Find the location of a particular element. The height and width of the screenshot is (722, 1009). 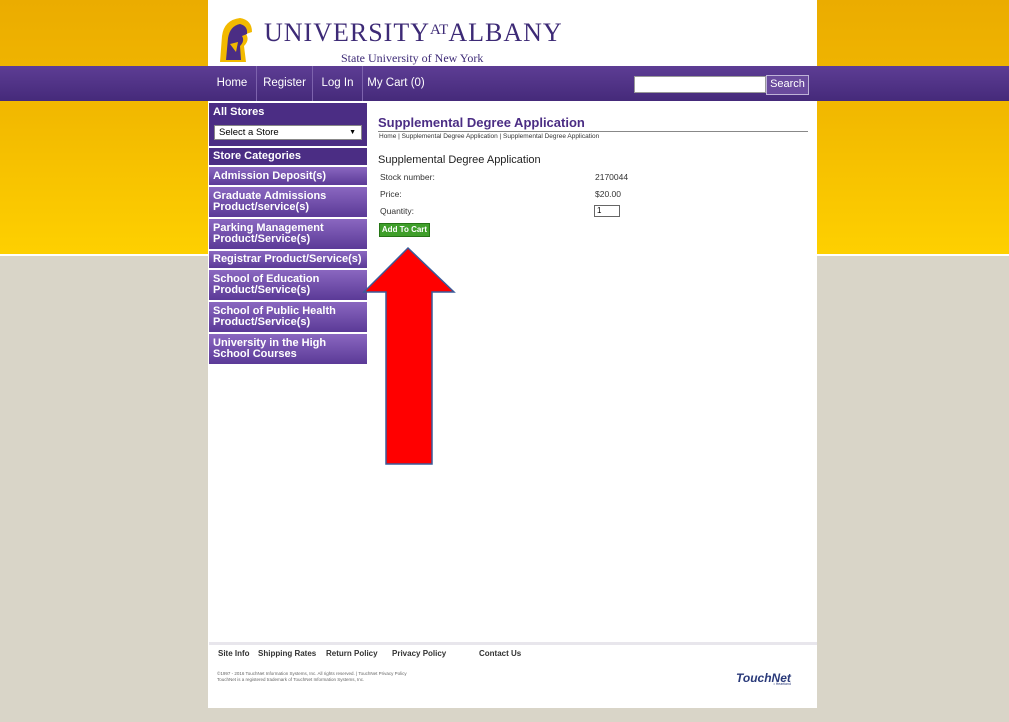

footer-link-return-policy: Return Policy is located at coordinates (352, 653).